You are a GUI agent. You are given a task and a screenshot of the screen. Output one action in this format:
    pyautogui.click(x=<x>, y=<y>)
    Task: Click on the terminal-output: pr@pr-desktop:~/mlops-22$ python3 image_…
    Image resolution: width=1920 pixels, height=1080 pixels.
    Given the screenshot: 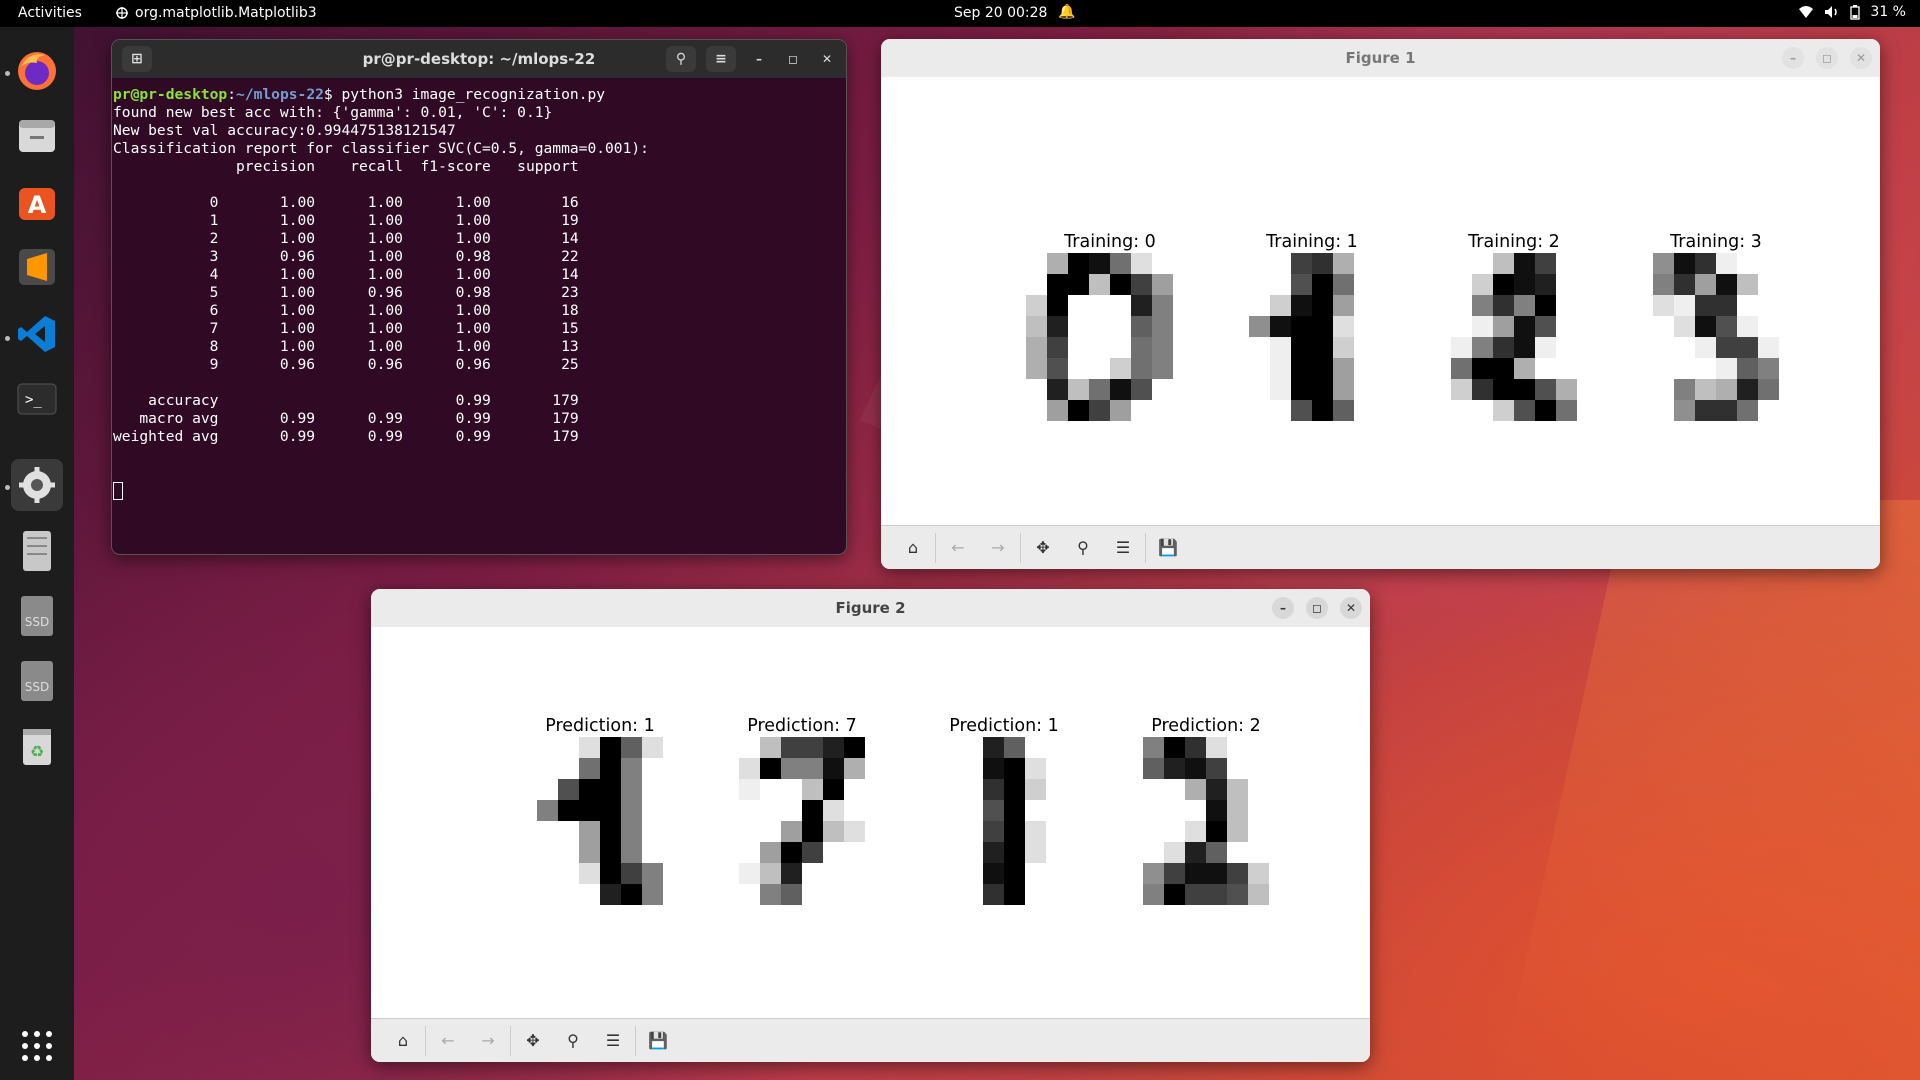 What is the action you would take?
    pyautogui.click(x=479, y=289)
    